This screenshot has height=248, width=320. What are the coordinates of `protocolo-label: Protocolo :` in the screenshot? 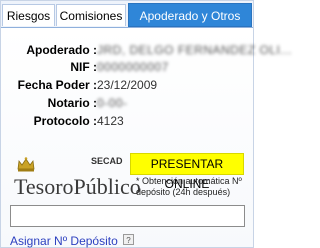 It's located at (65, 121).